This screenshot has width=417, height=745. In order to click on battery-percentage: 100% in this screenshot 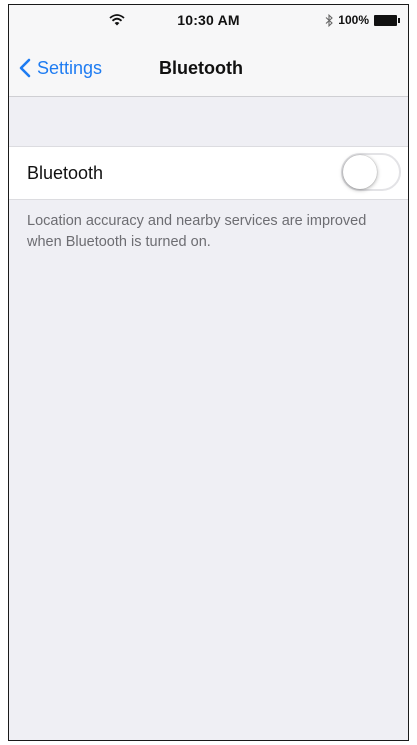, I will do `click(353, 20)`.